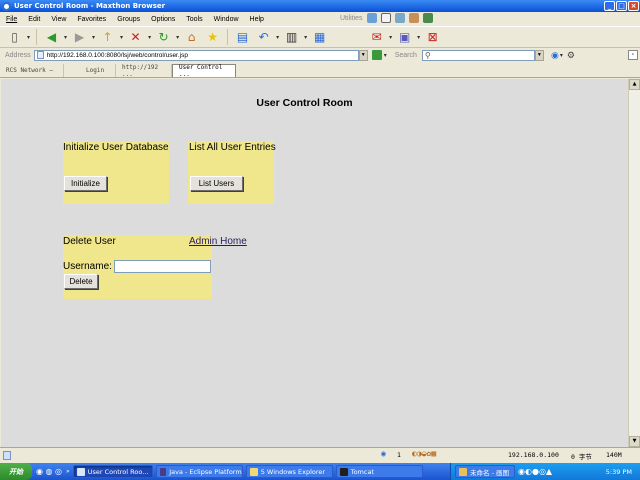  What do you see at coordinates (535, 471) in the screenshot?
I see `tray-icons: ◉◐●◎▲` at bounding box center [535, 471].